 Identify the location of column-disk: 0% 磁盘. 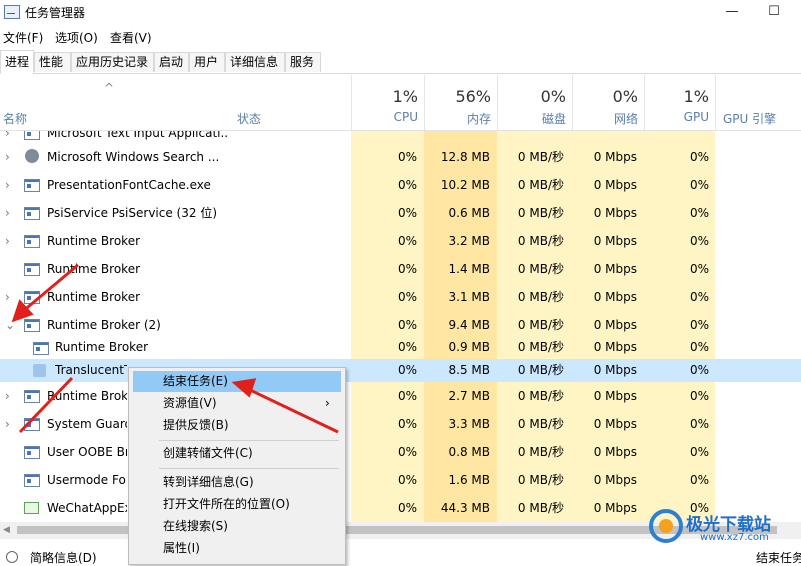
(534, 102).